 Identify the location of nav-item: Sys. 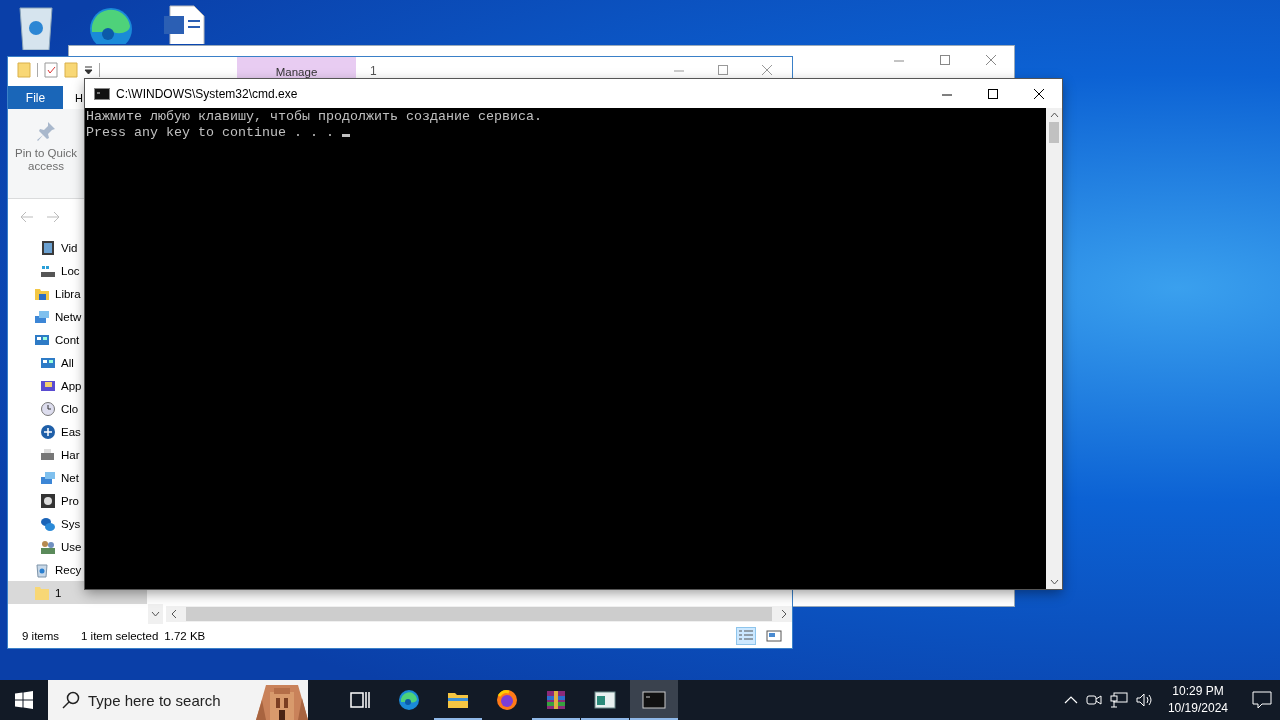
(46, 524).